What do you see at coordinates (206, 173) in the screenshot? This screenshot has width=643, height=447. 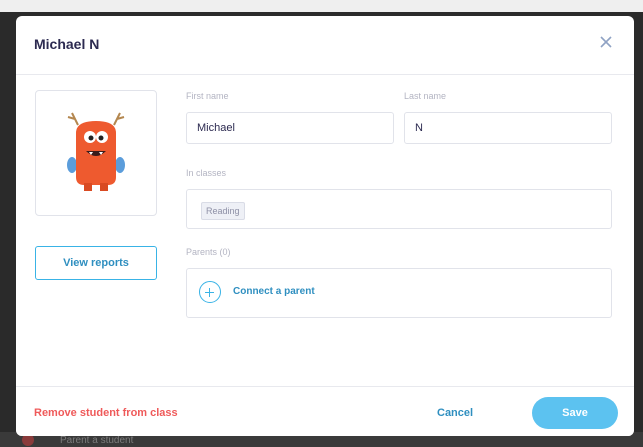 I see `classes-label: In classes` at bounding box center [206, 173].